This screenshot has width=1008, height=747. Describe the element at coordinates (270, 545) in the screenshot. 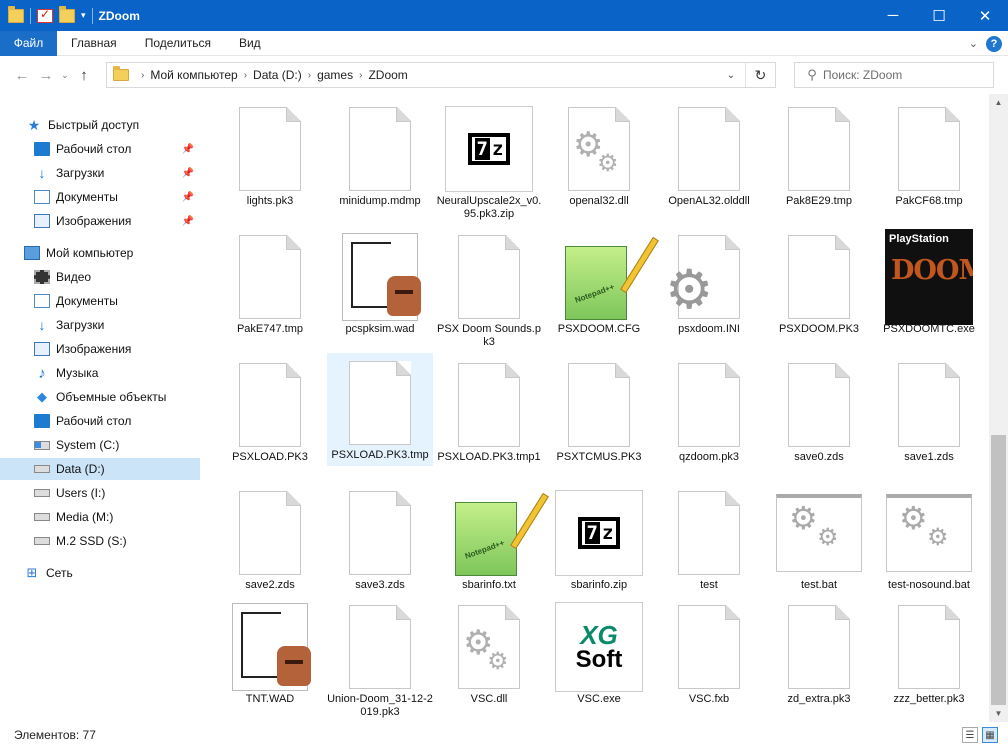

I see `file-item: save2.zds` at that location.